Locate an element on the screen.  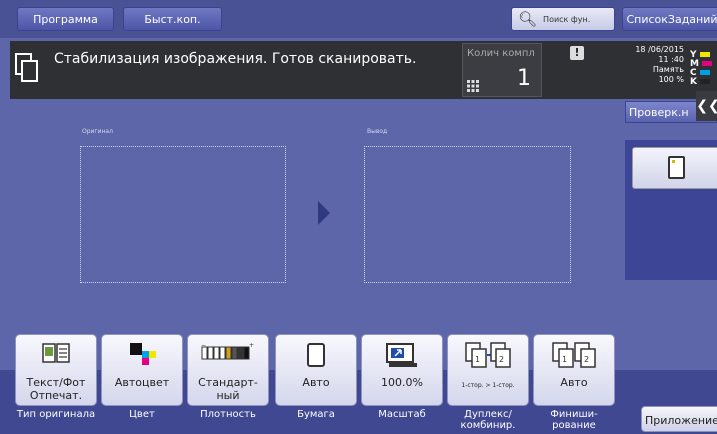
applications-label: Приложение is located at coordinates (681, 420).